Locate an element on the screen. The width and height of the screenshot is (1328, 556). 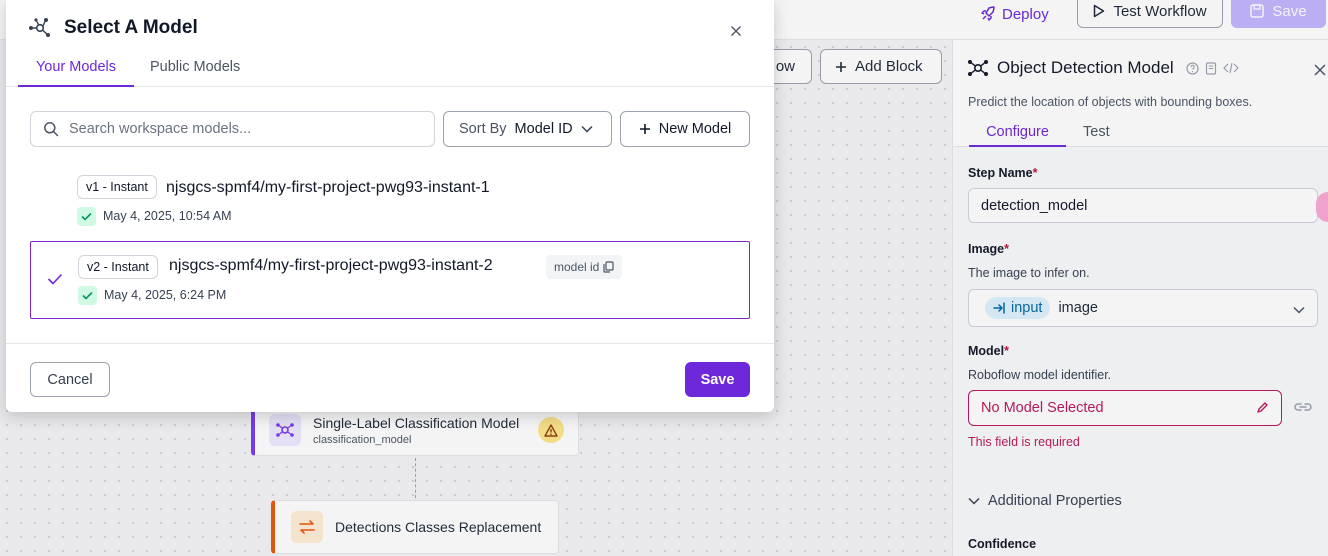
search-field is located at coordinates (232, 129).